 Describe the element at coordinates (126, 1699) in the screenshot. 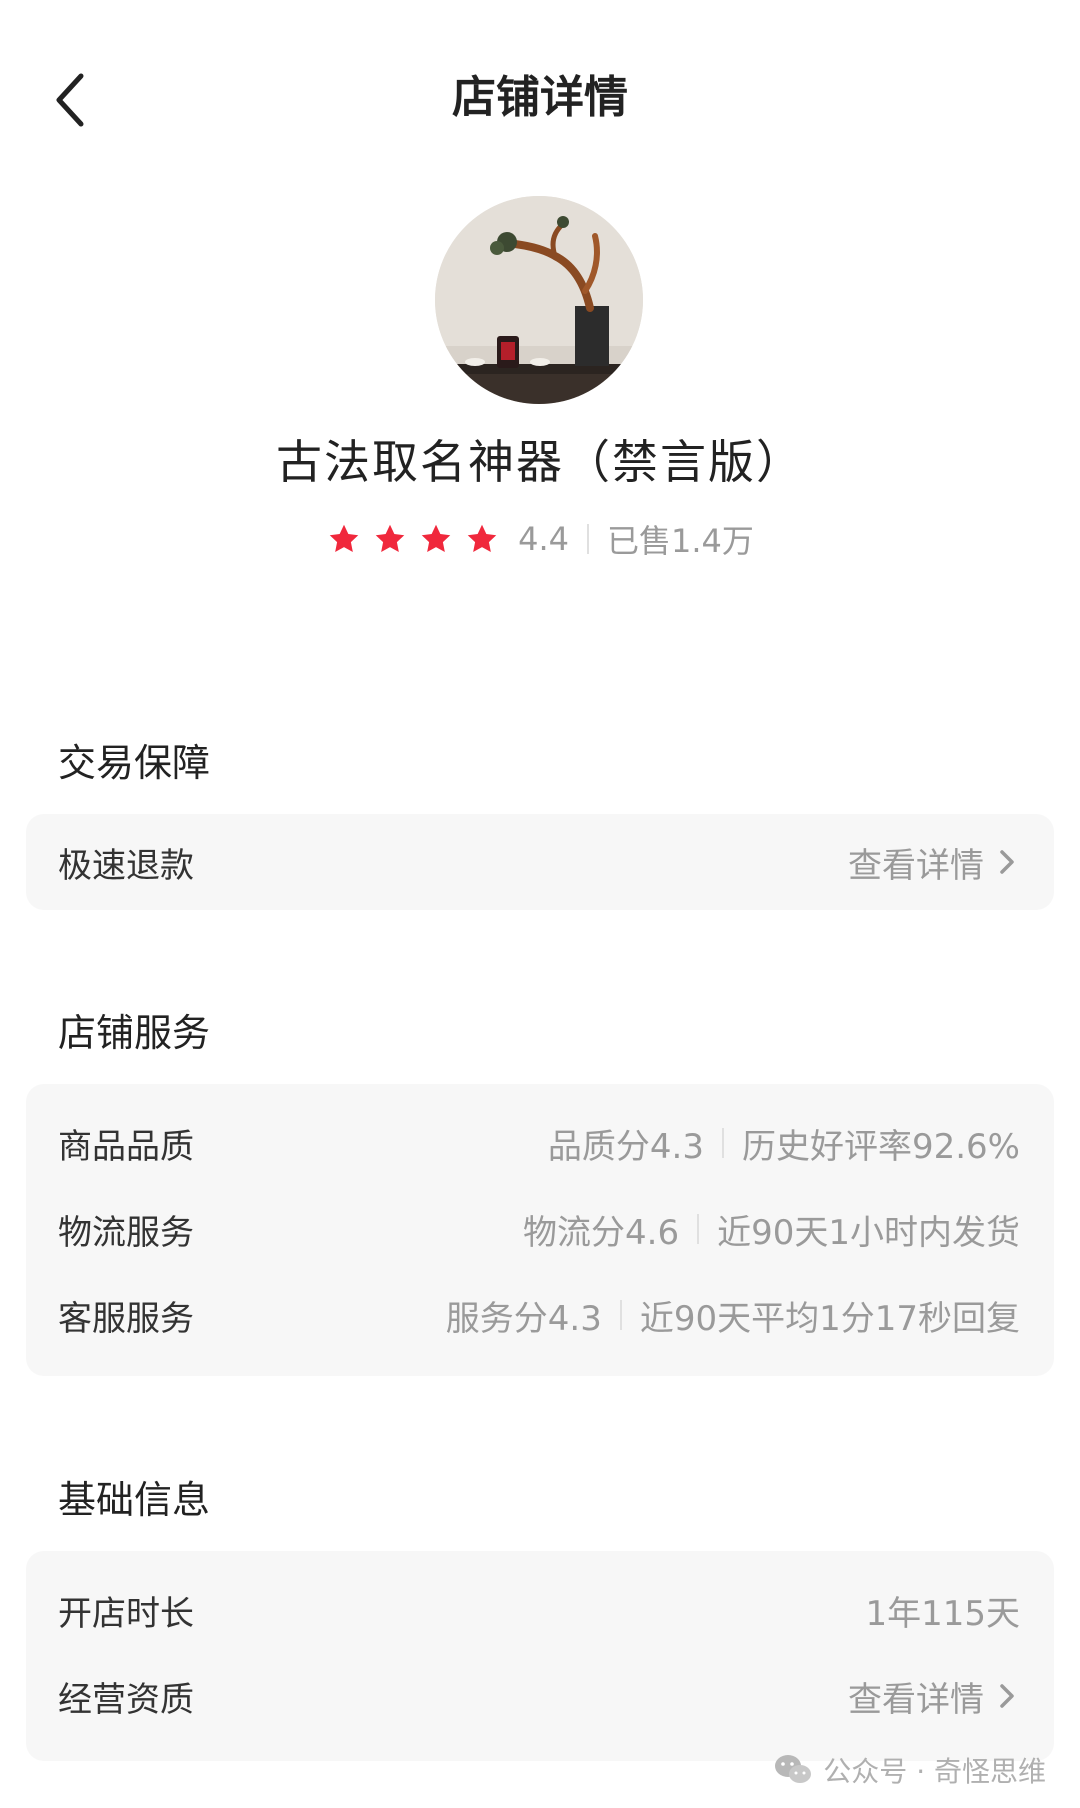

I see `row-label: 经营资质` at that location.